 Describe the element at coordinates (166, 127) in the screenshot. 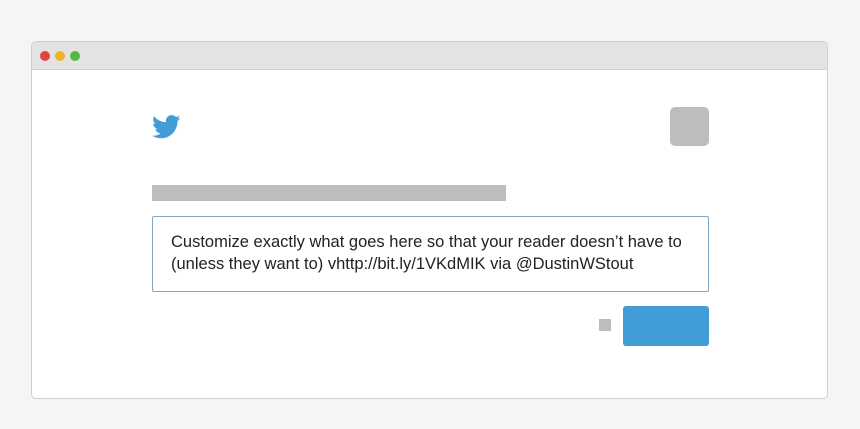

I see `twitter-bird-icon` at that location.